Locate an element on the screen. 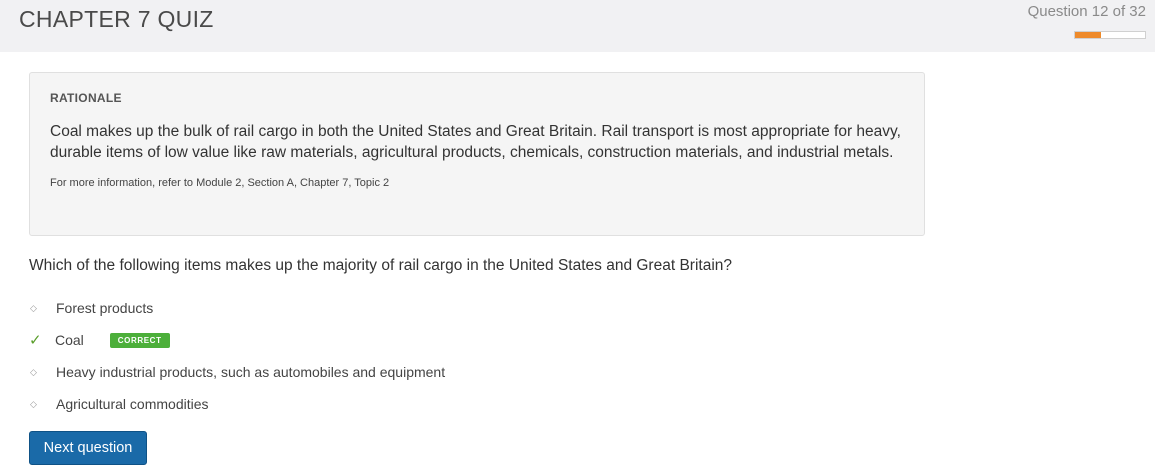  answer-label: Coal is located at coordinates (69, 340).